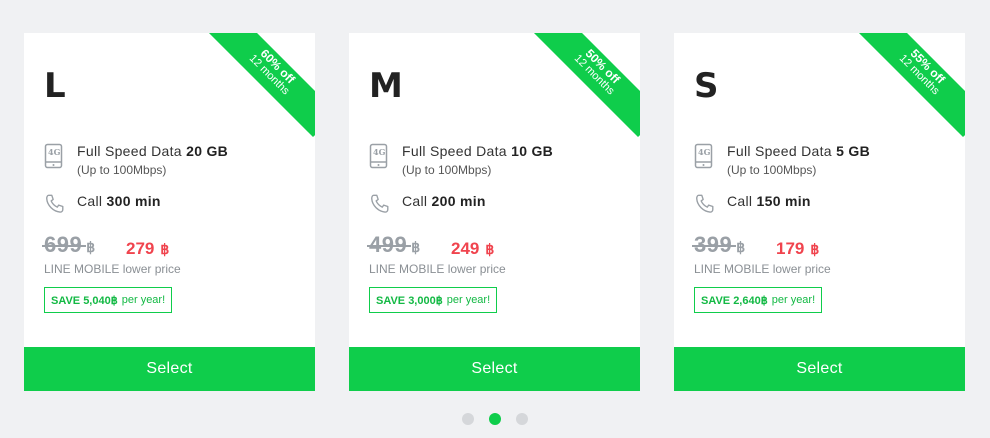  Describe the element at coordinates (910, 85) in the screenshot. I see `discount-ribbon: 55% off 12 months` at that location.